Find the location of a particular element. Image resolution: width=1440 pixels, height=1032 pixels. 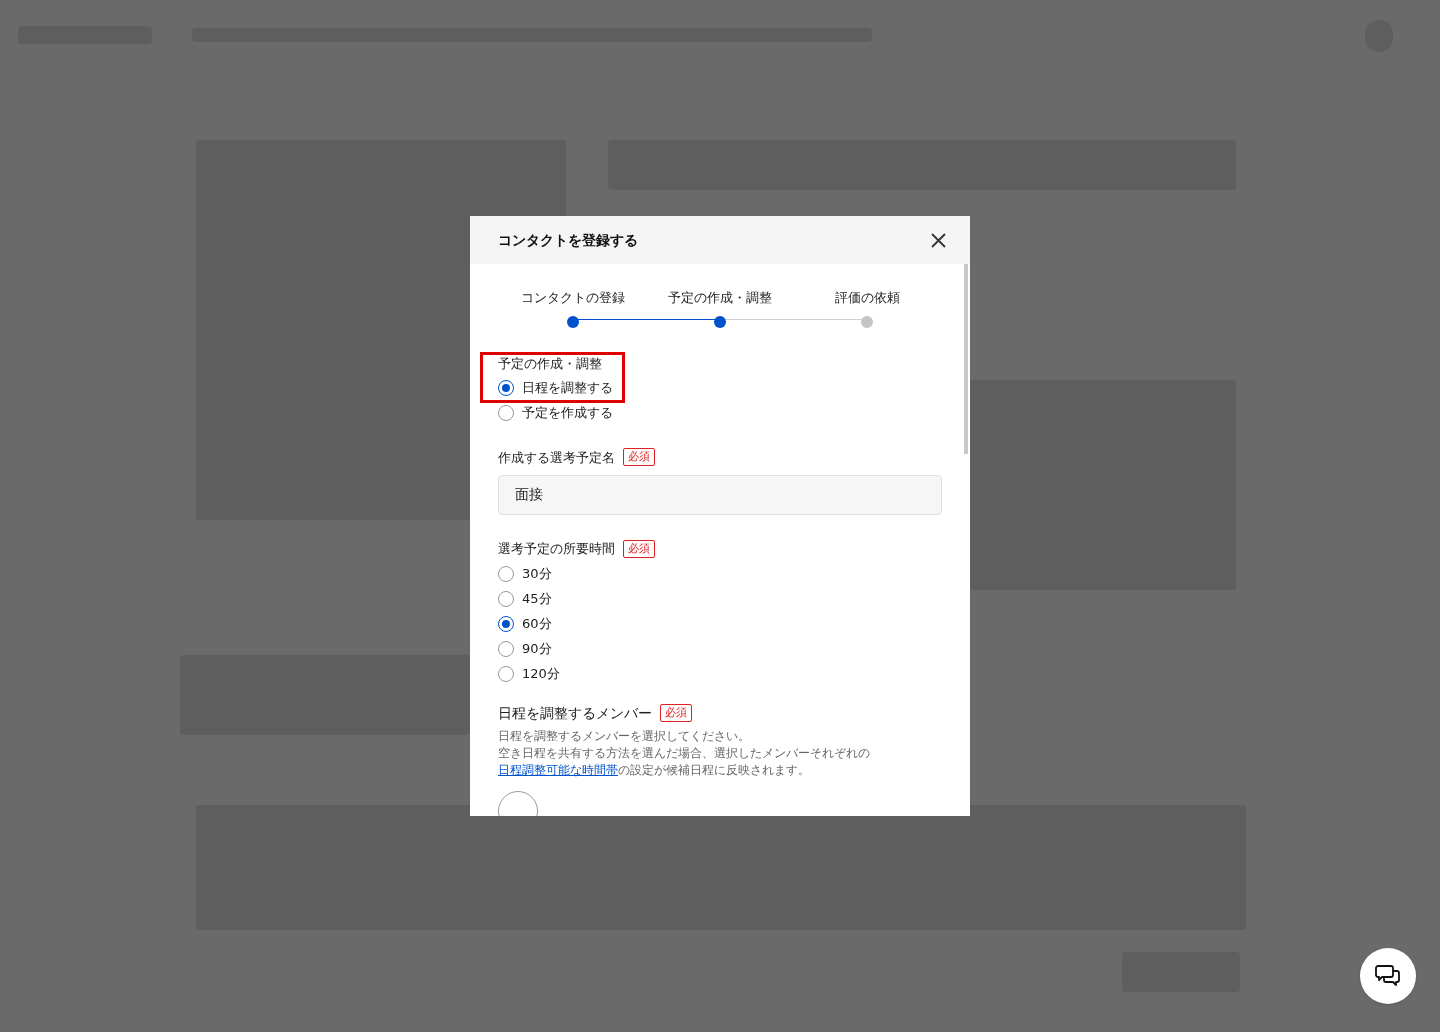

scrollbar-thumb is located at coordinates (966, 359).